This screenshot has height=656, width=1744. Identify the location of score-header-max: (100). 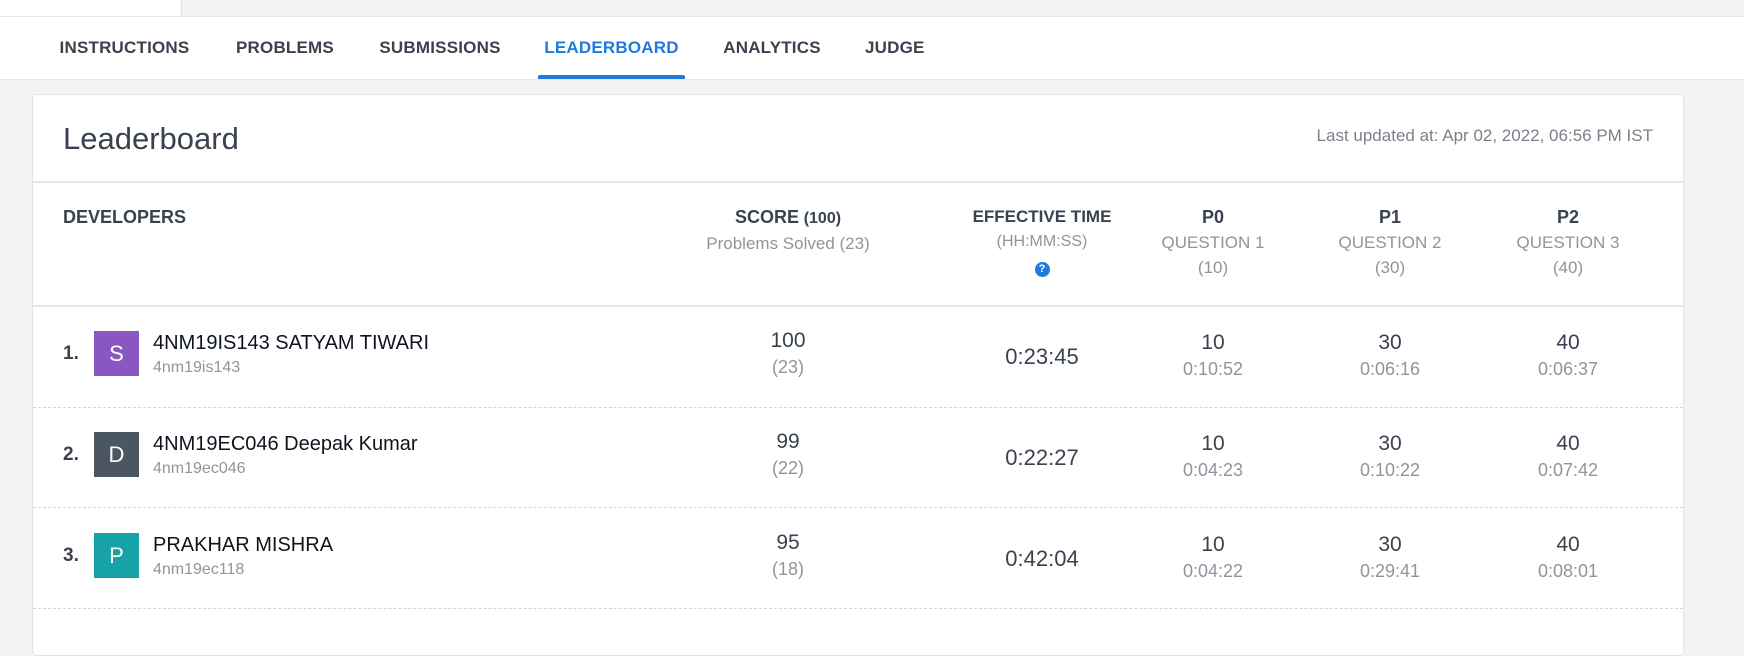
(822, 218).